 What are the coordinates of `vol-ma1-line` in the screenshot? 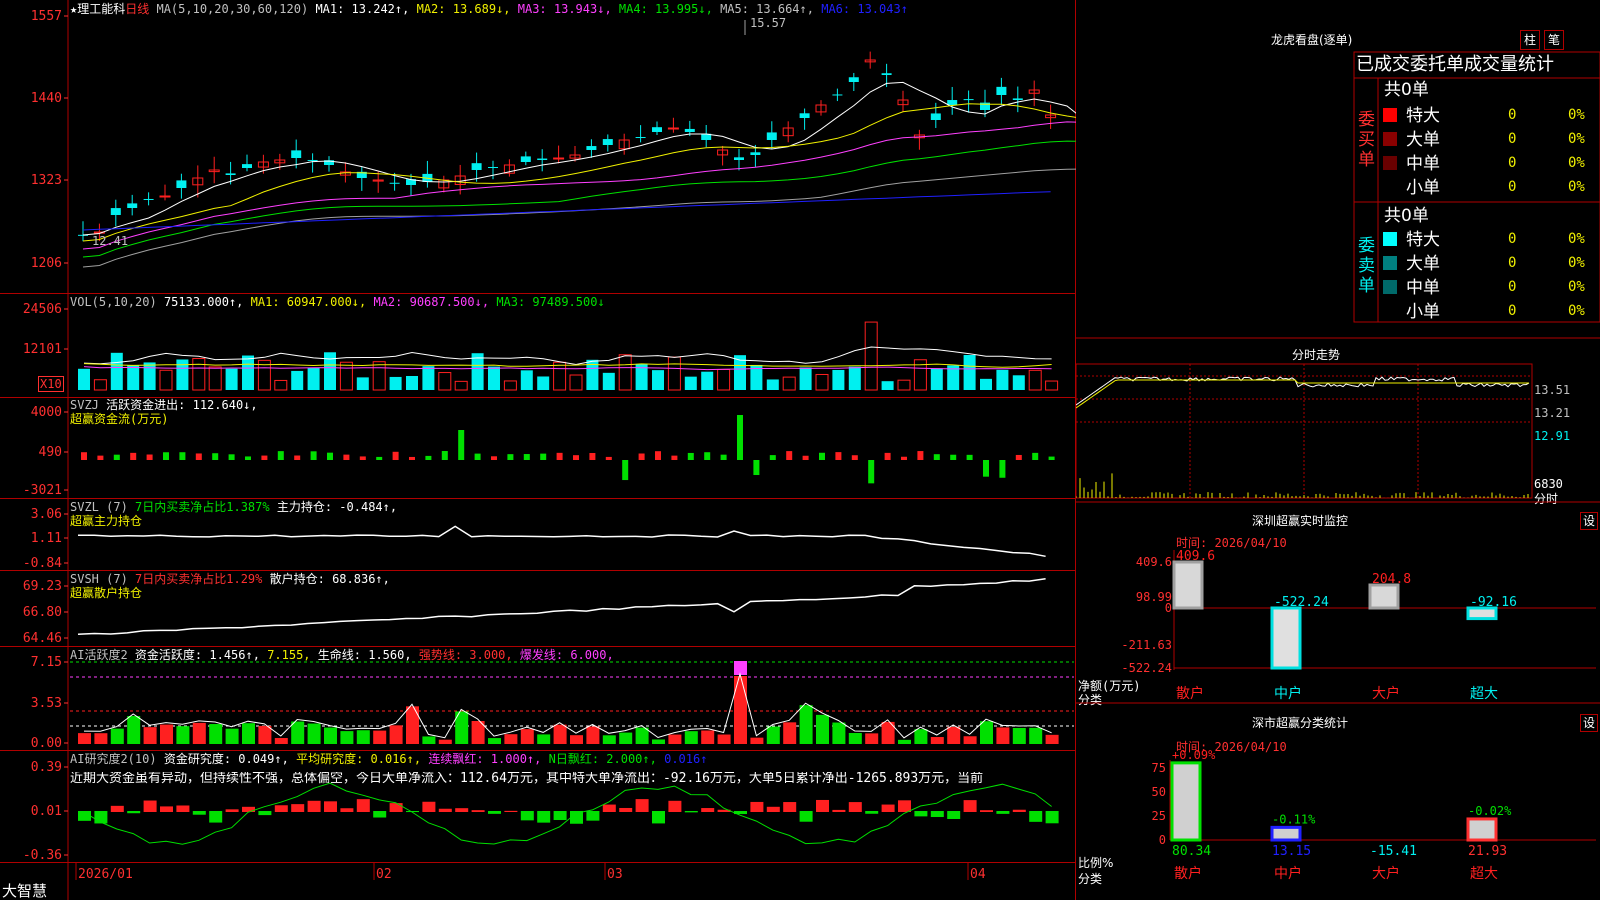 It's located at (567, 356).